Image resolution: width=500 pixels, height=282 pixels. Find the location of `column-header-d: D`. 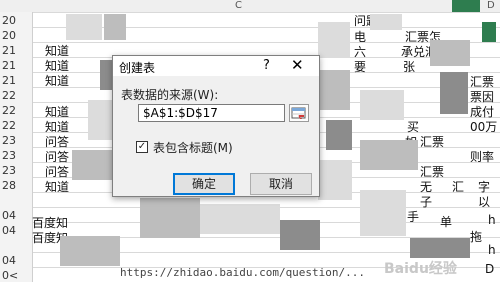

column-header-d: D is located at coordinates (491, 5).